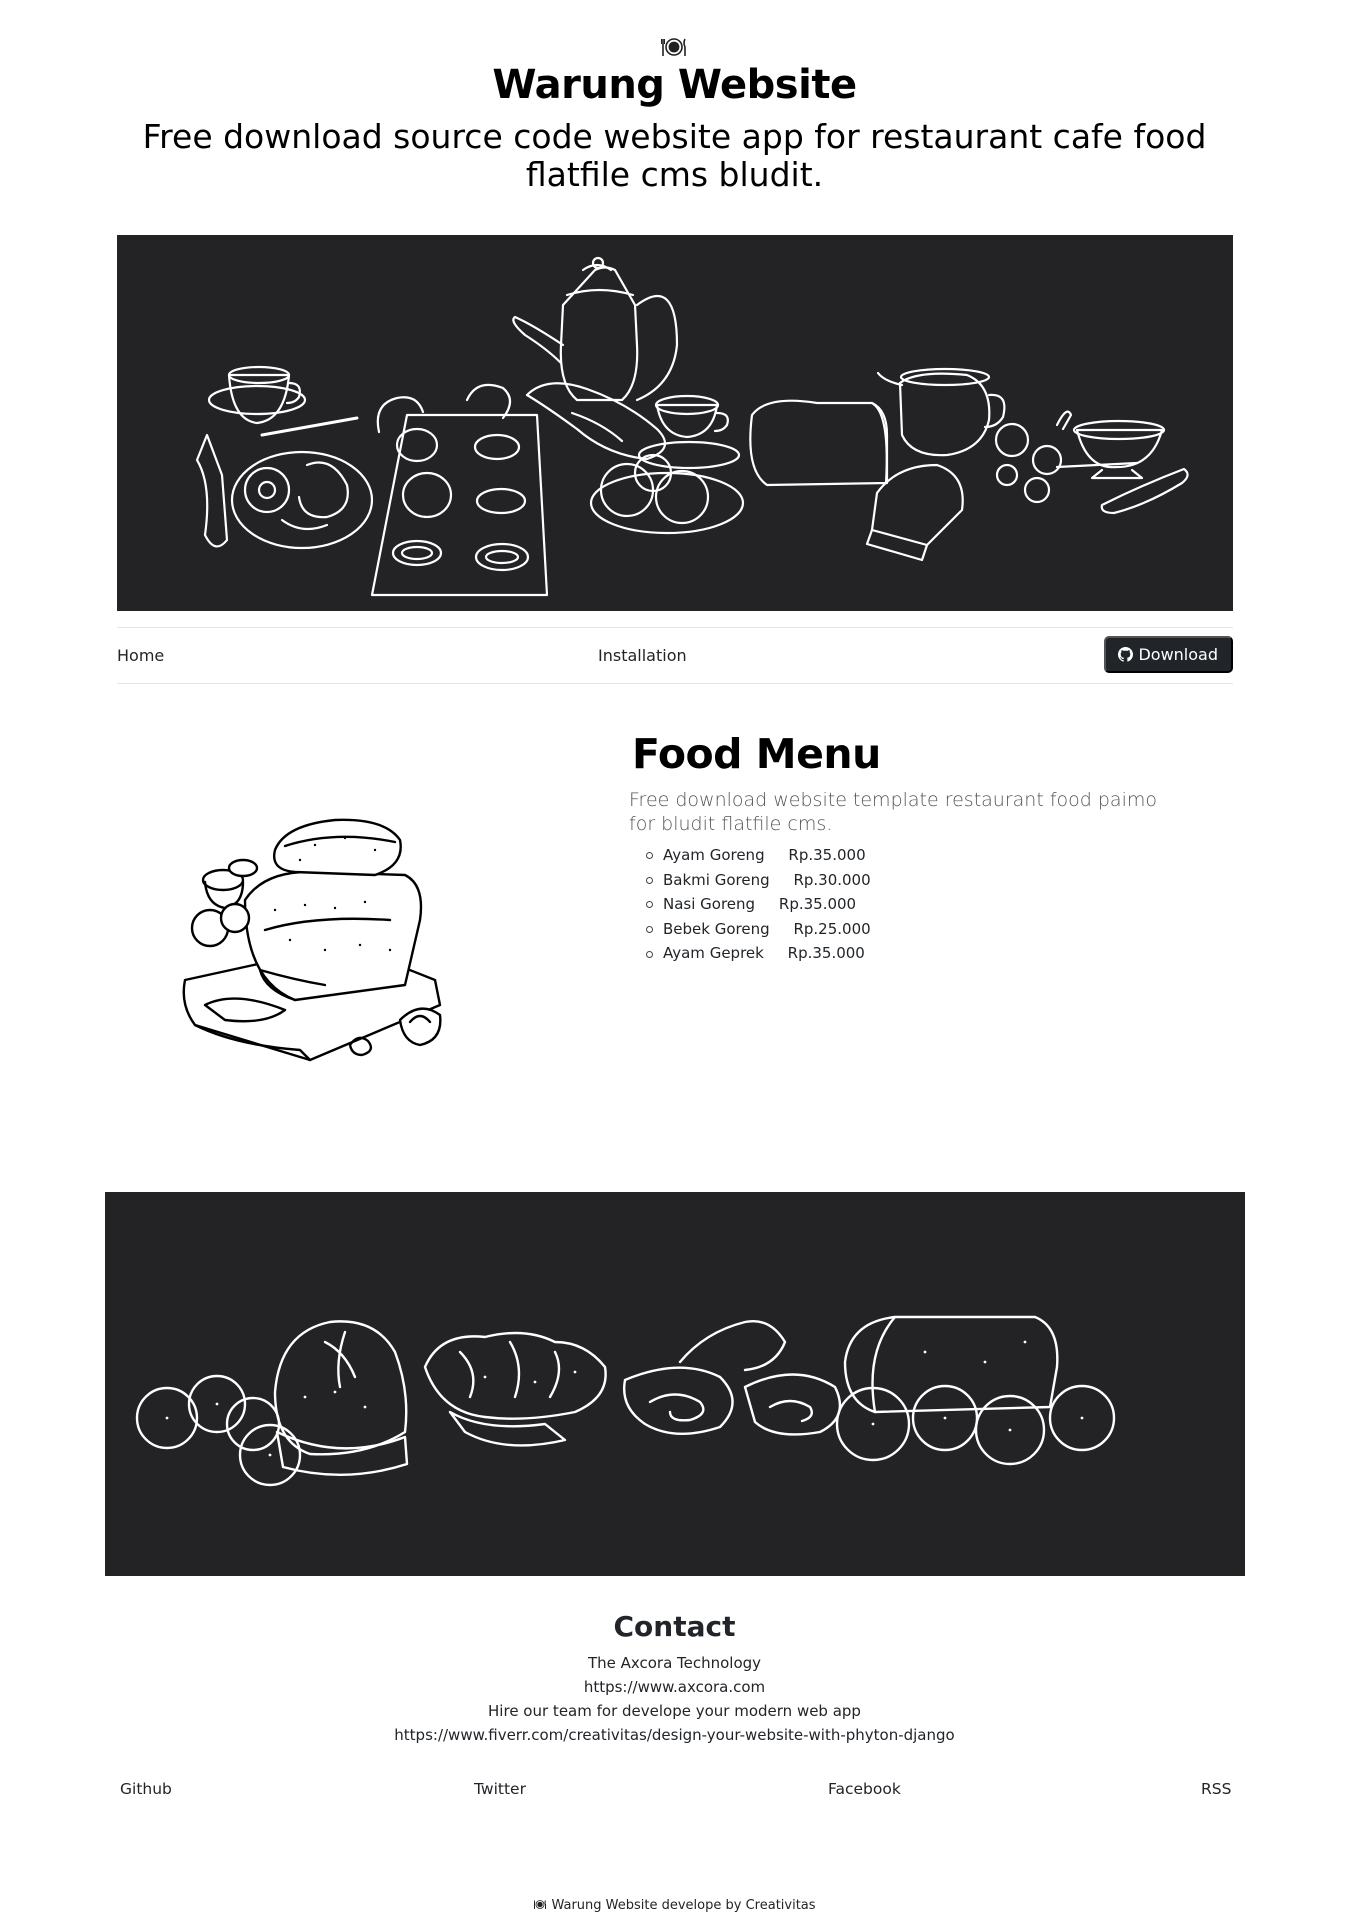 Image resolution: width=1349 pixels, height=1922 pixels. I want to click on github-icon, so click(1126, 654).